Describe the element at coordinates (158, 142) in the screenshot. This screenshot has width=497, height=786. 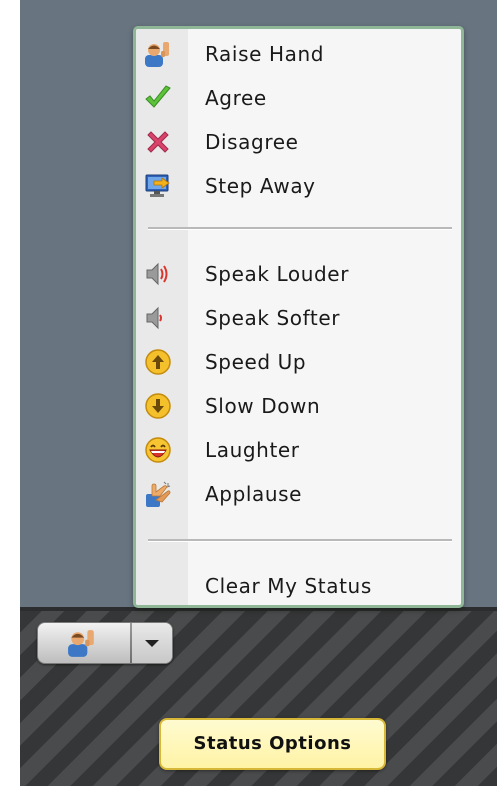
I see `x-icon` at that location.